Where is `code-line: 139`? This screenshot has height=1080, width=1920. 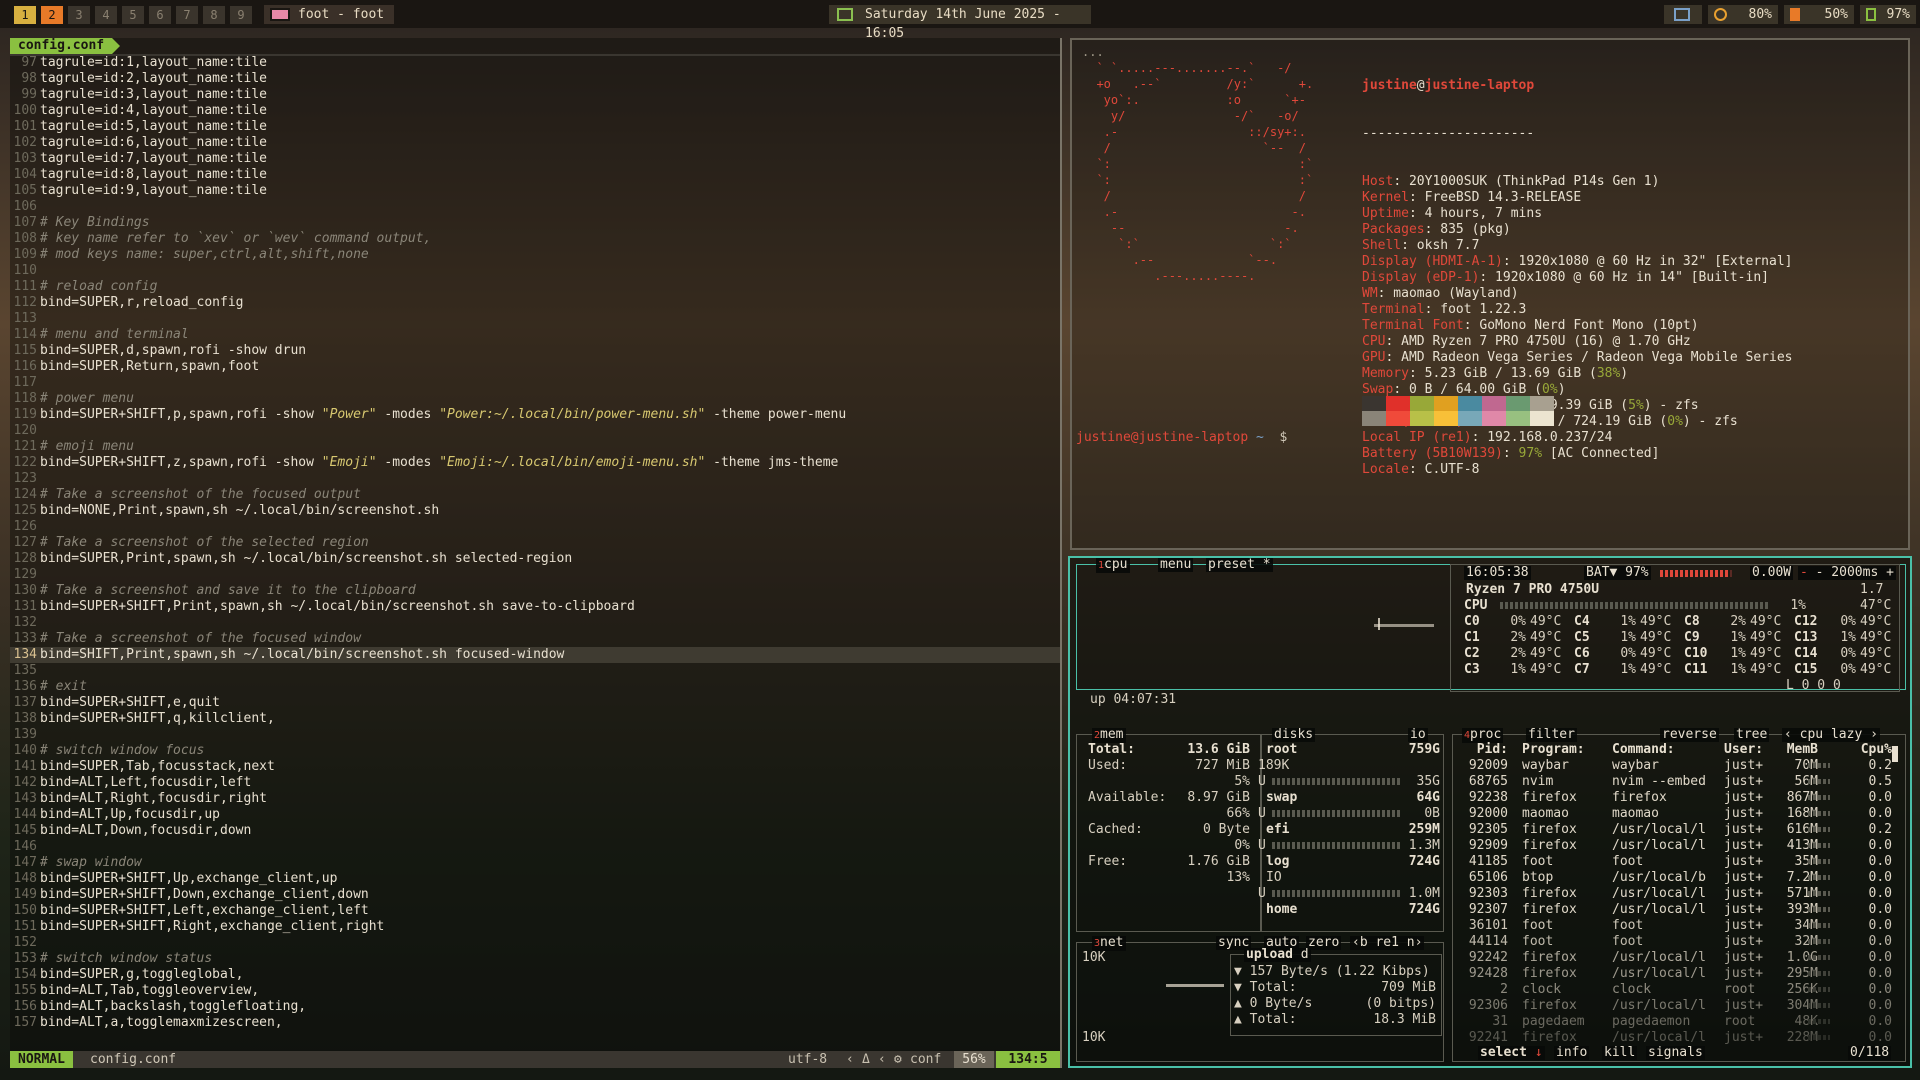 code-line: 139 is located at coordinates (535, 735).